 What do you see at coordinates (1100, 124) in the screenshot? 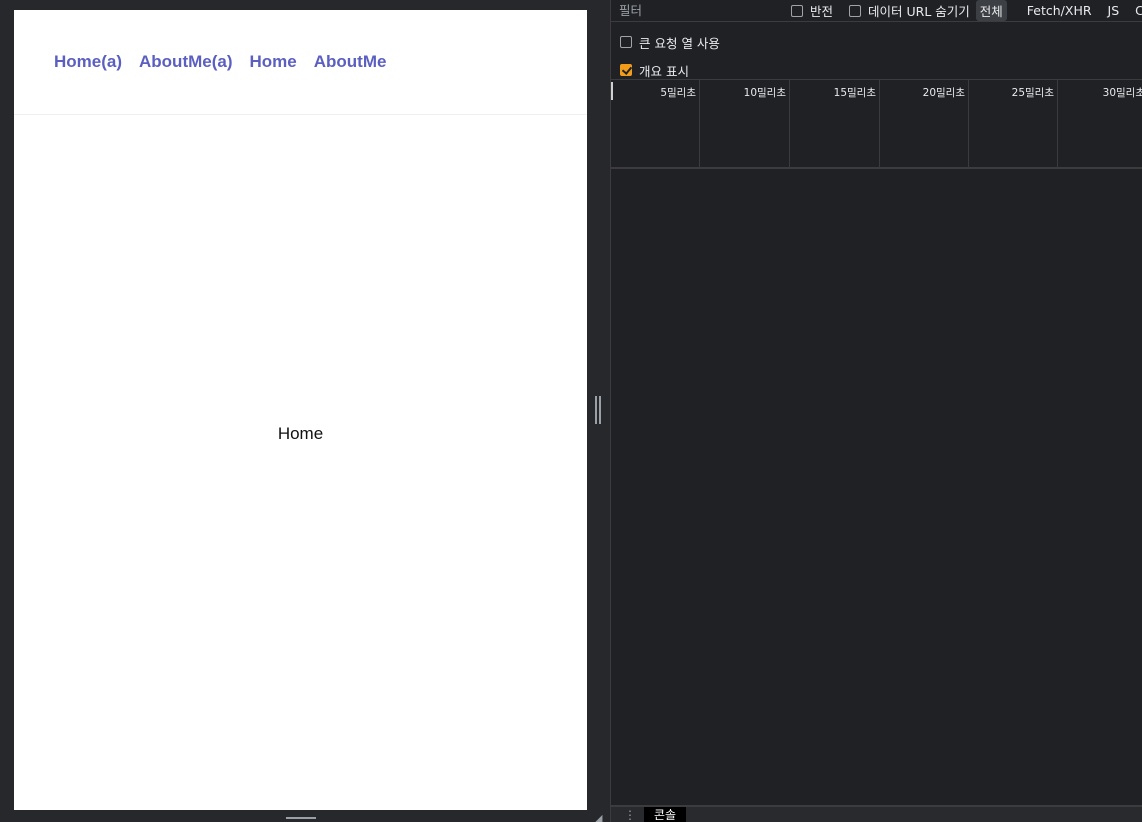
I see `timeline-tick: 30밀리초` at bounding box center [1100, 124].